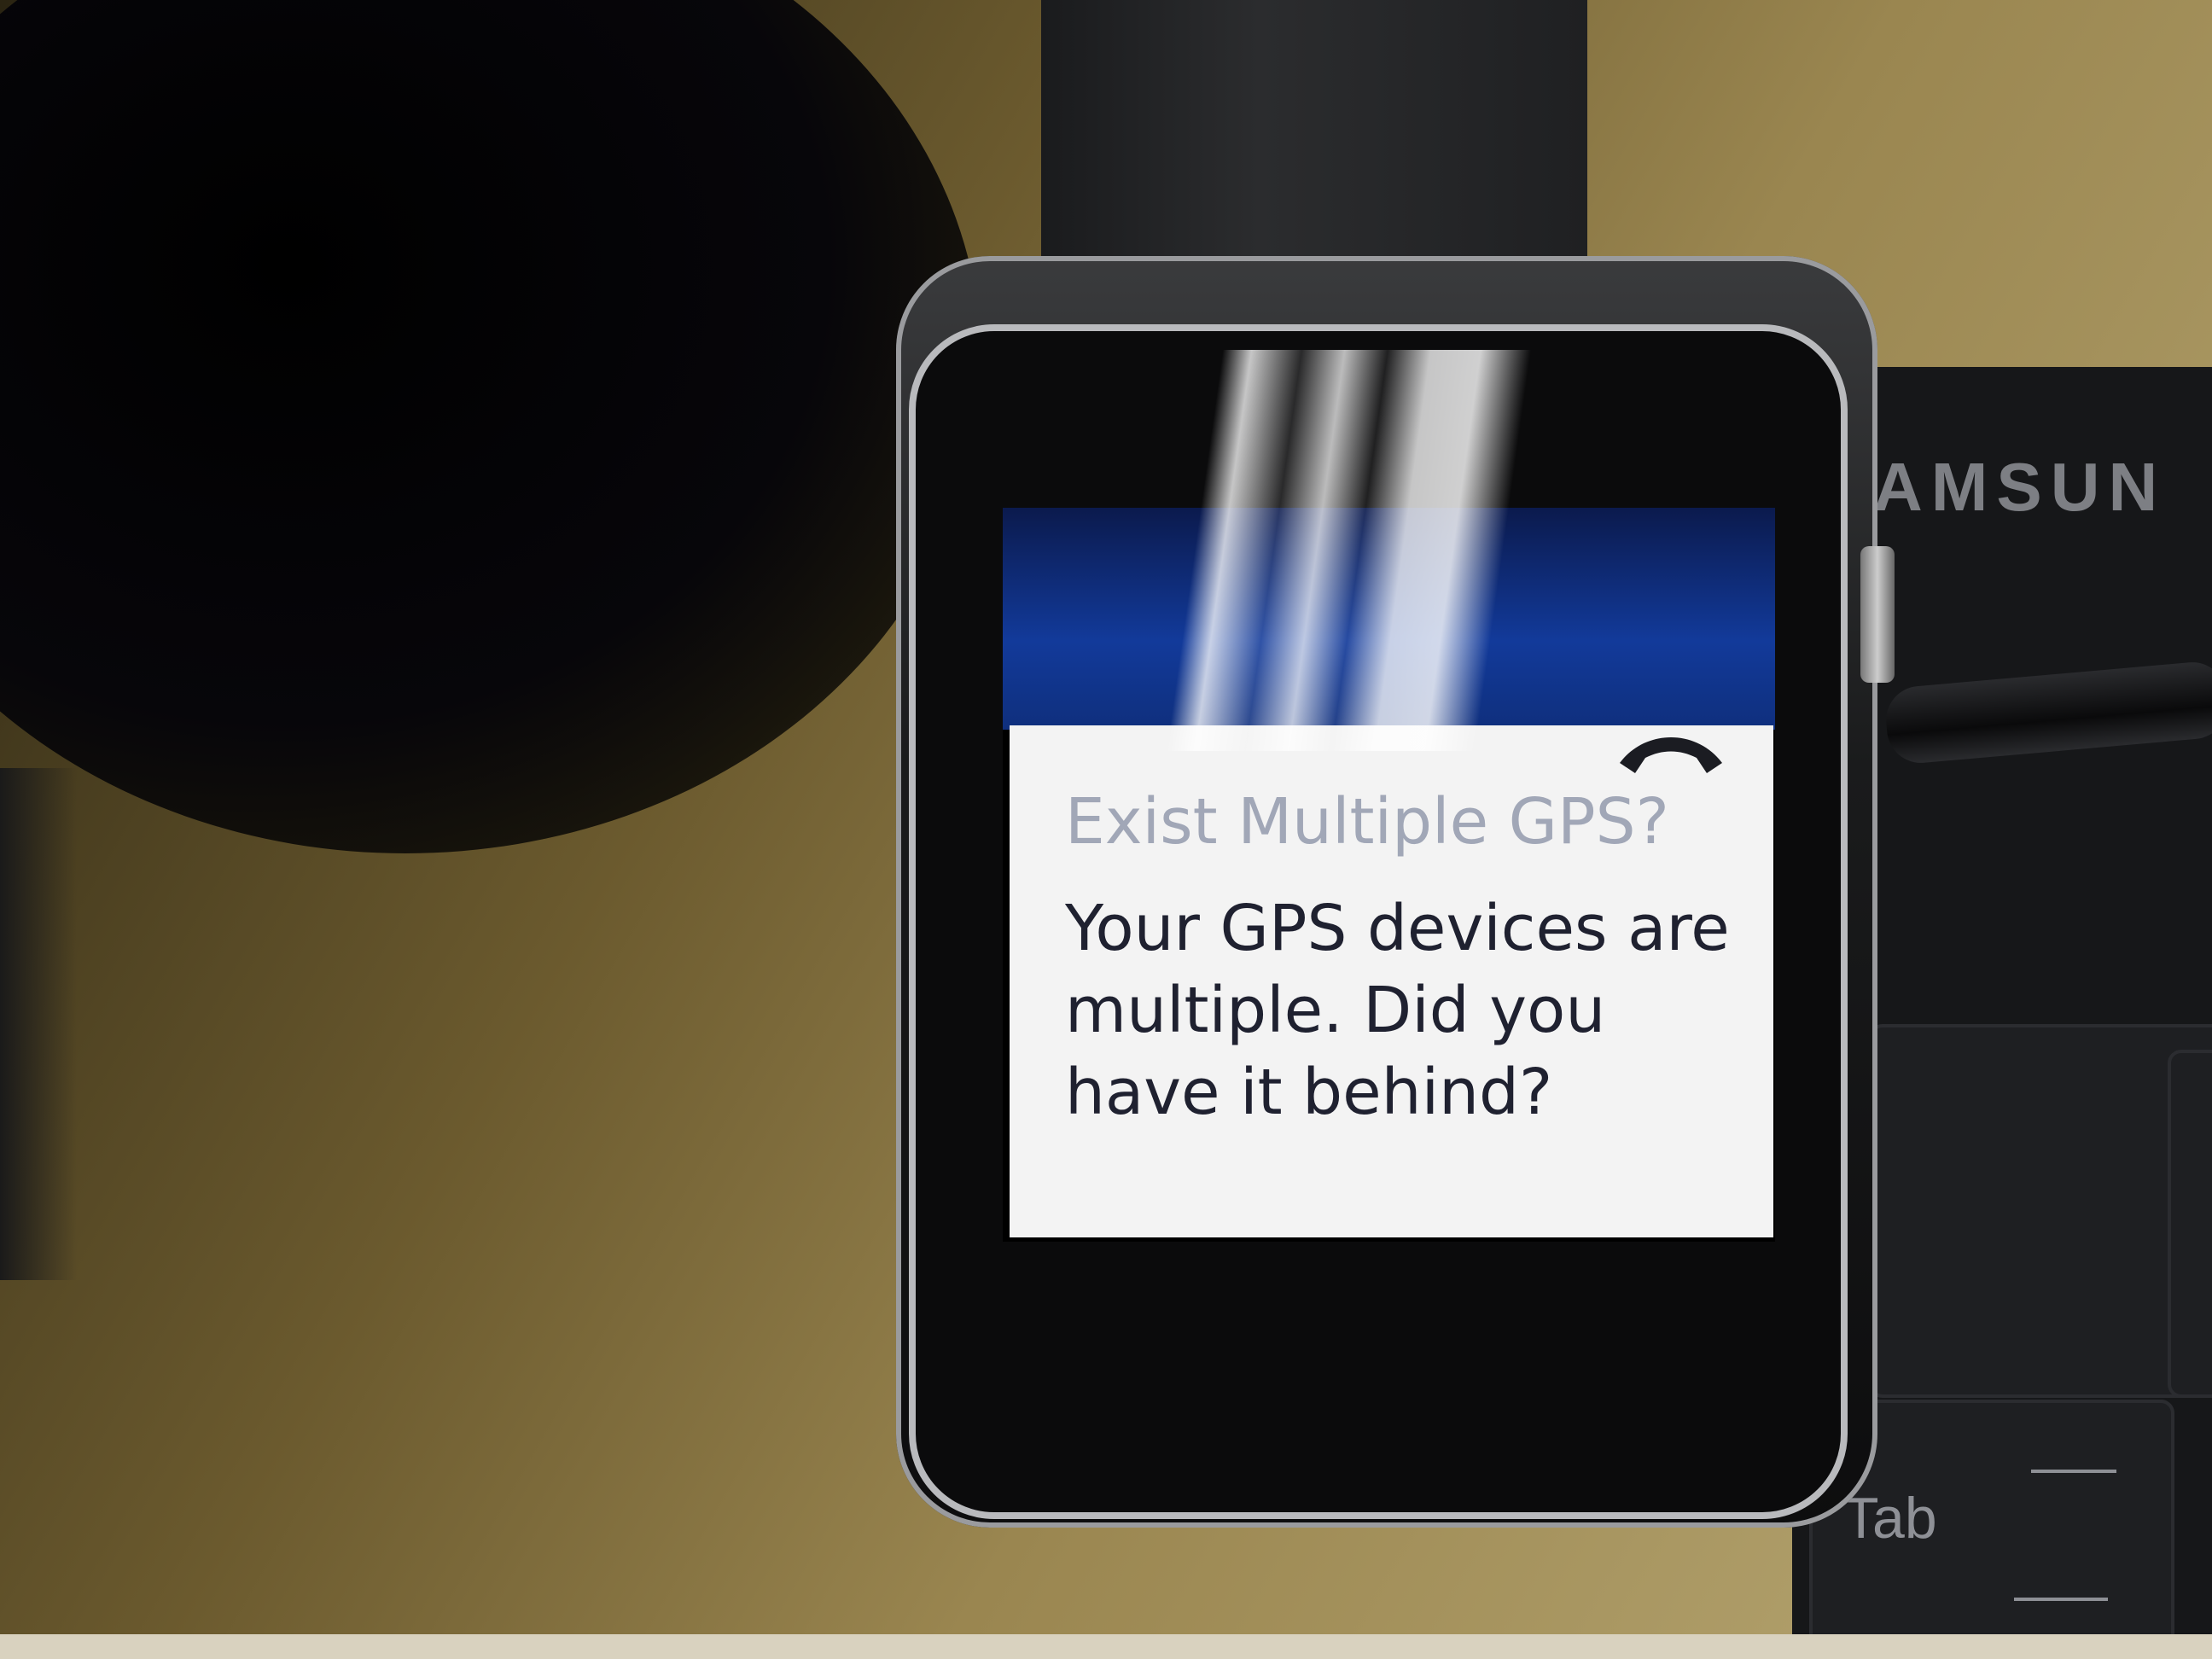 The width and height of the screenshot is (2212, 1659). I want to click on tab-key-label: Tab, so click(1890, 1518).